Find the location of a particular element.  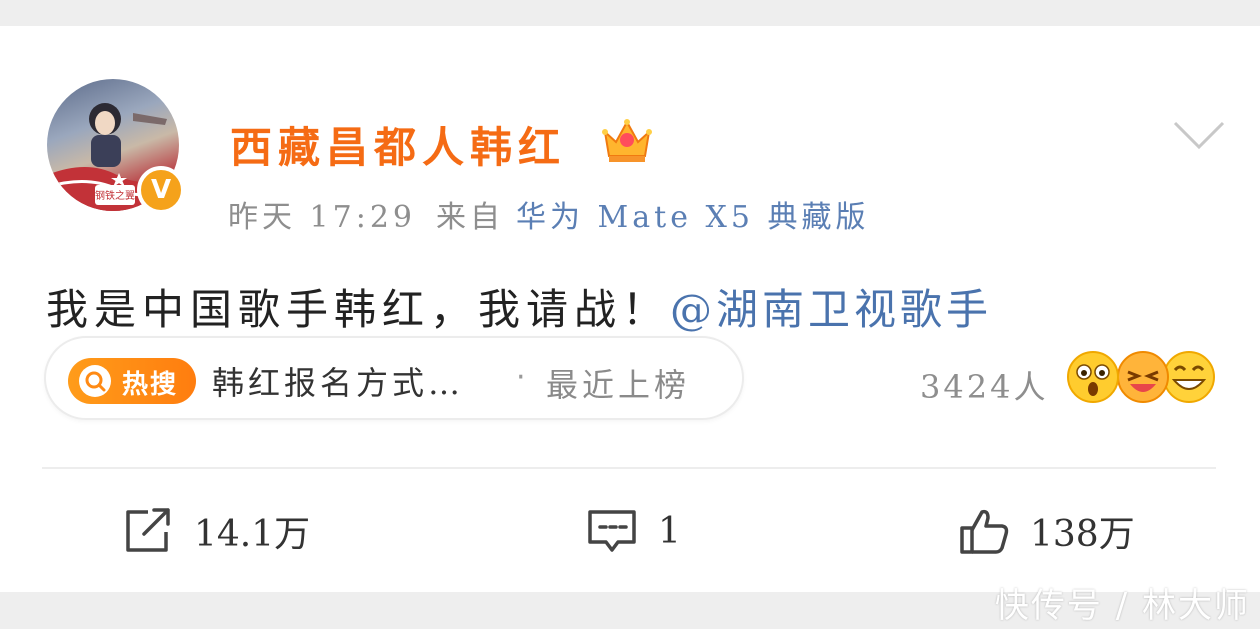

share-button: 14.1万 is located at coordinates (216, 531).